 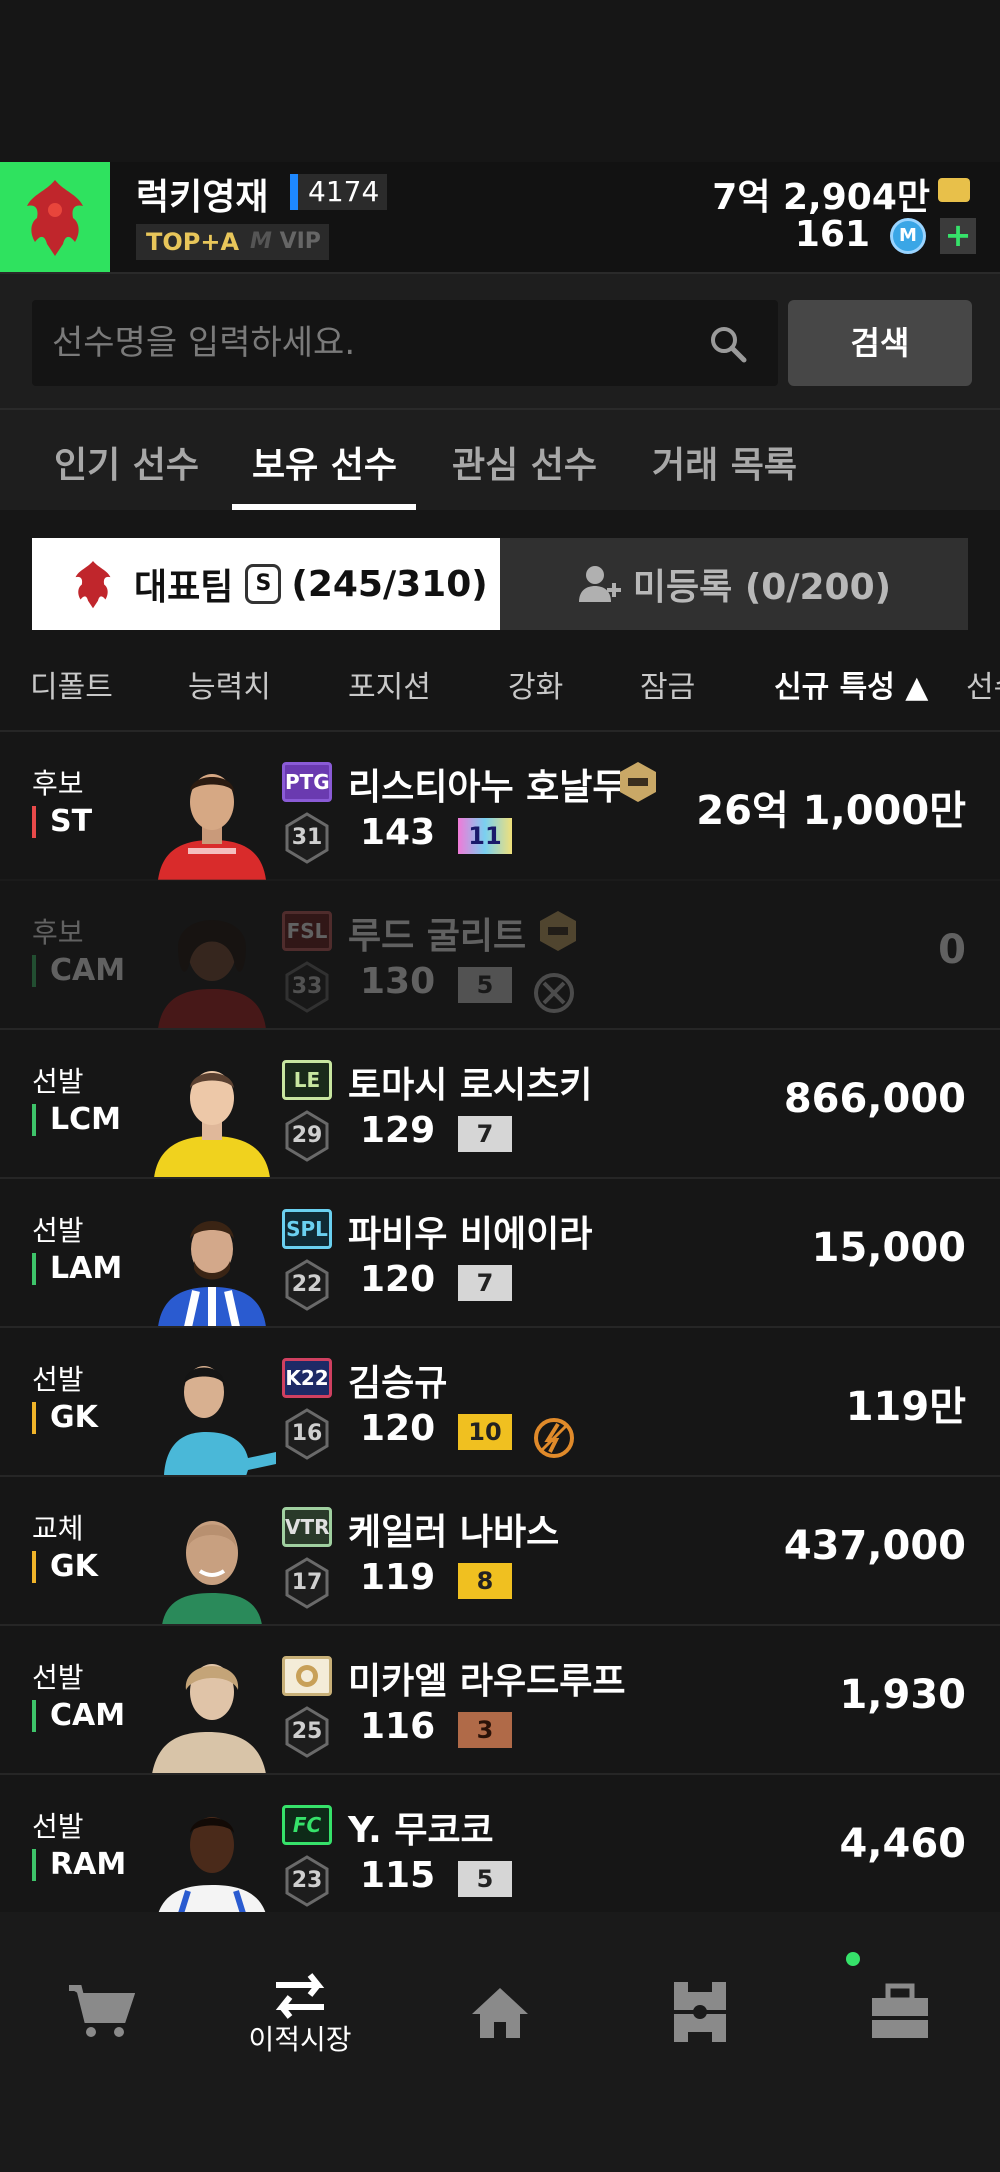 What do you see at coordinates (902, 1695) in the screenshot?
I see `player-price: 1,930` at bounding box center [902, 1695].